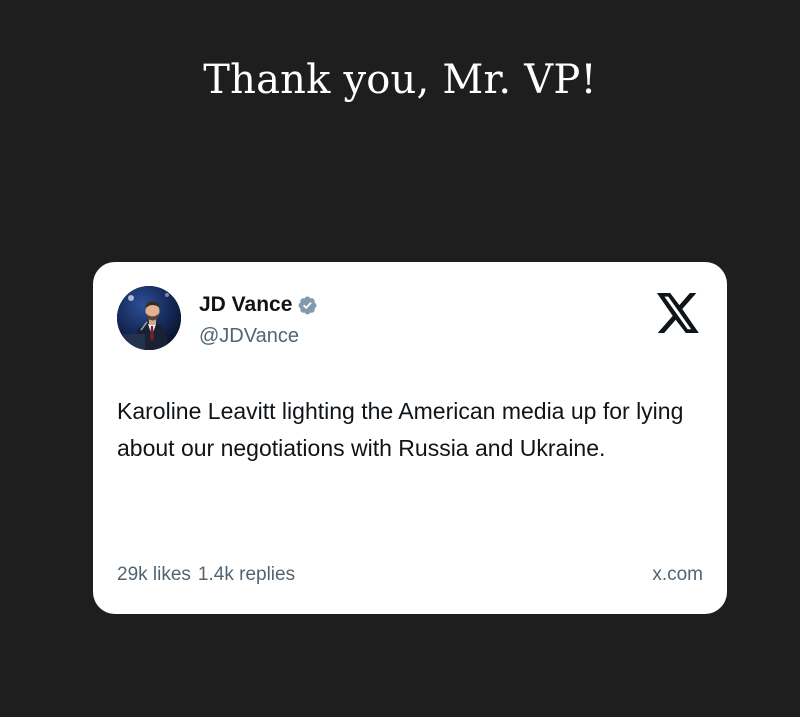 This screenshot has width=800, height=717. I want to click on x-logo-icon, so click(678, 313).